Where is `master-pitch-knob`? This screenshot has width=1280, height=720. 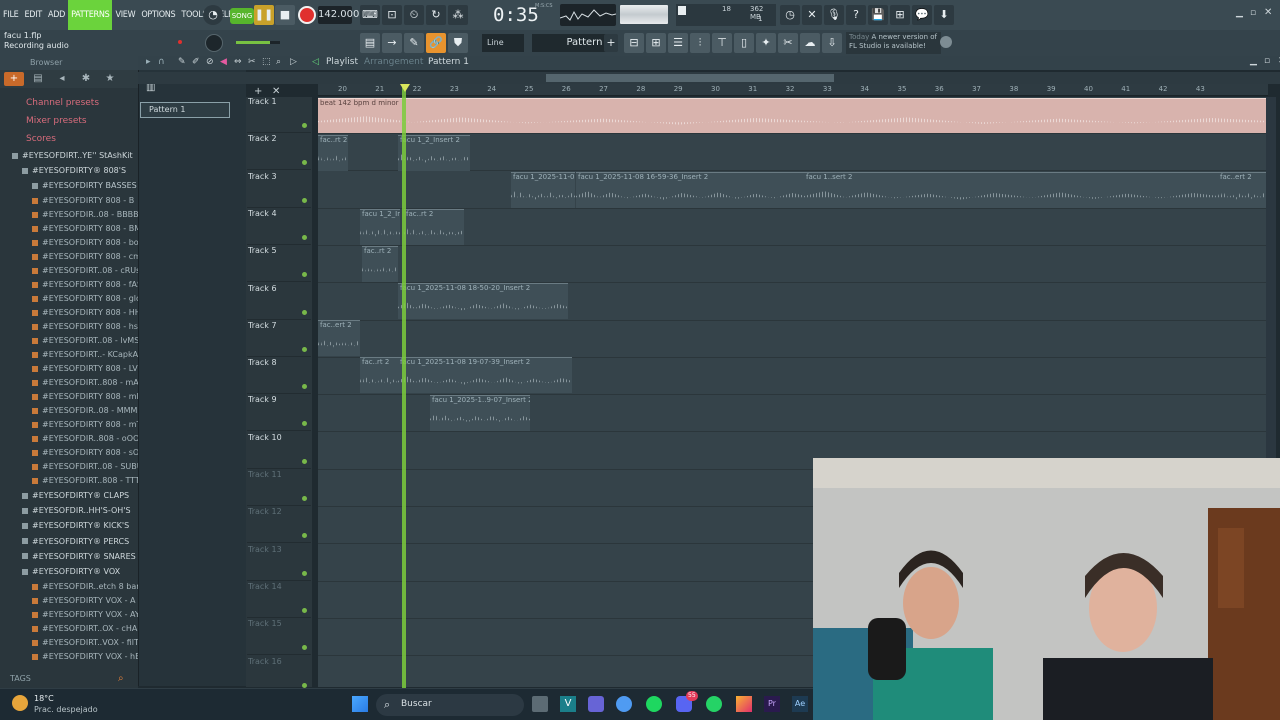
master-pitch-knob is located at coordinates (214, 43).